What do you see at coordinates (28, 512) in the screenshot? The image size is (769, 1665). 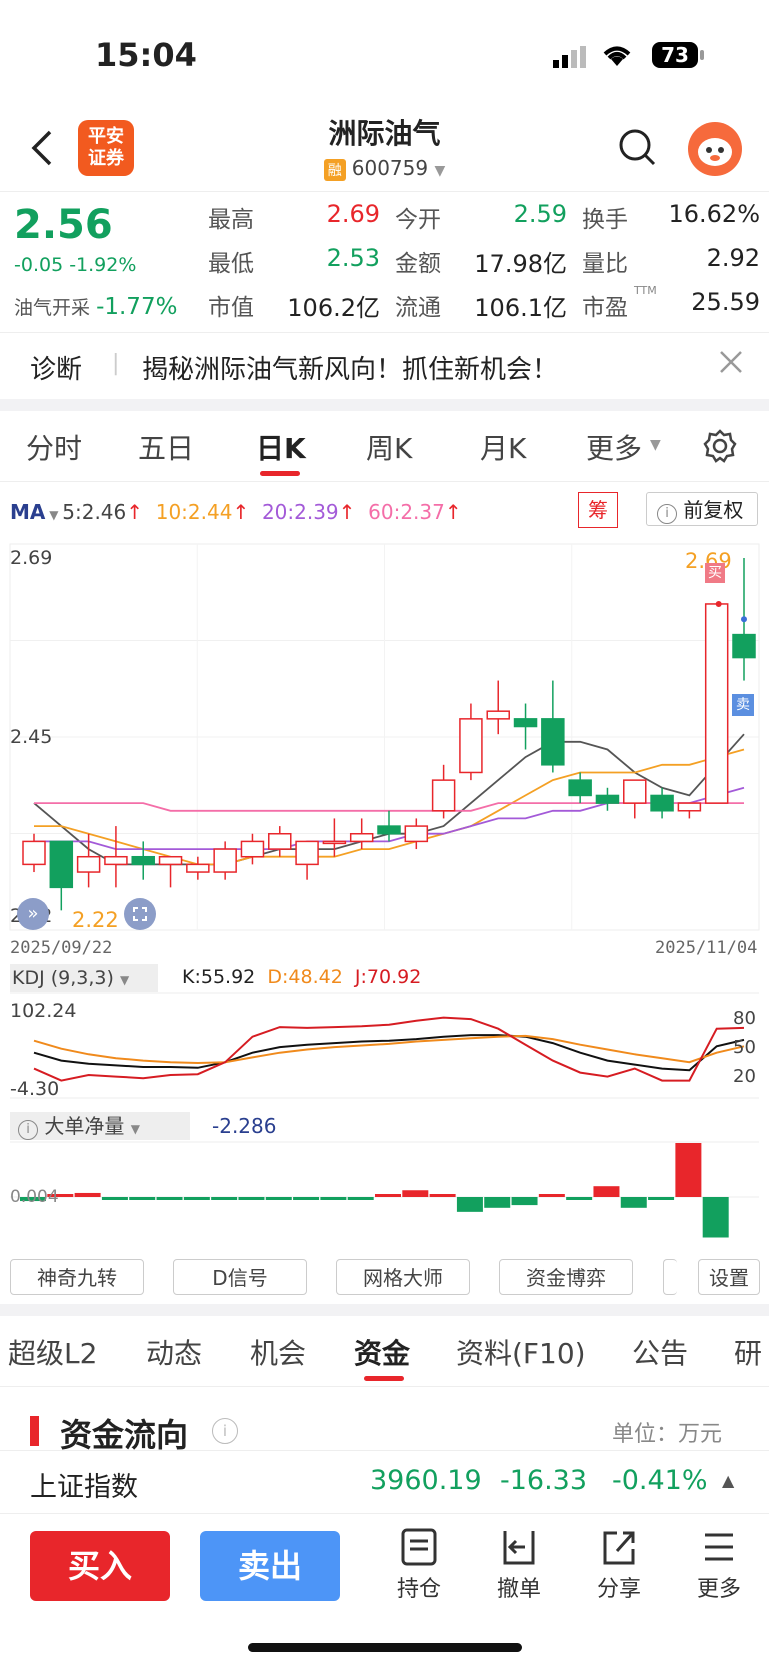 I see `ma-label: MA` at bounding box center [28, 512].